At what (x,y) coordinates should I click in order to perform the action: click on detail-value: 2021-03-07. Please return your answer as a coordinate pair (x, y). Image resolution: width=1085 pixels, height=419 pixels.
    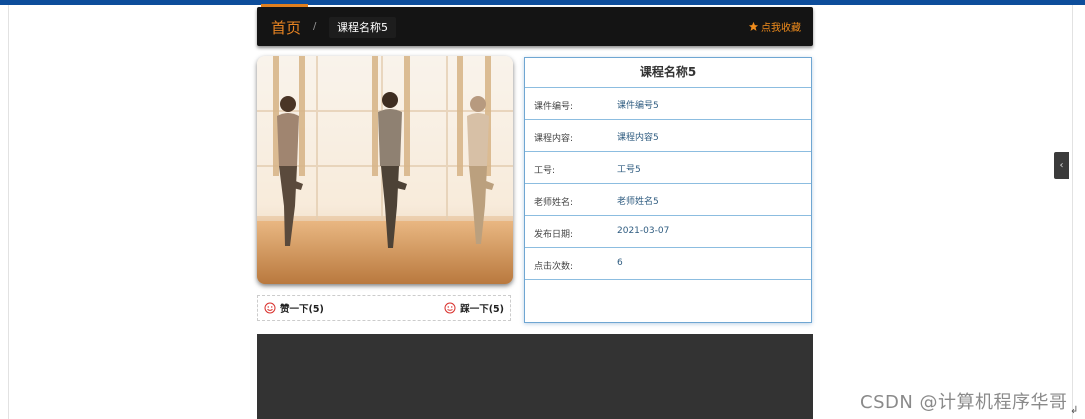
    Looking at the image, I should click on (643, 231).